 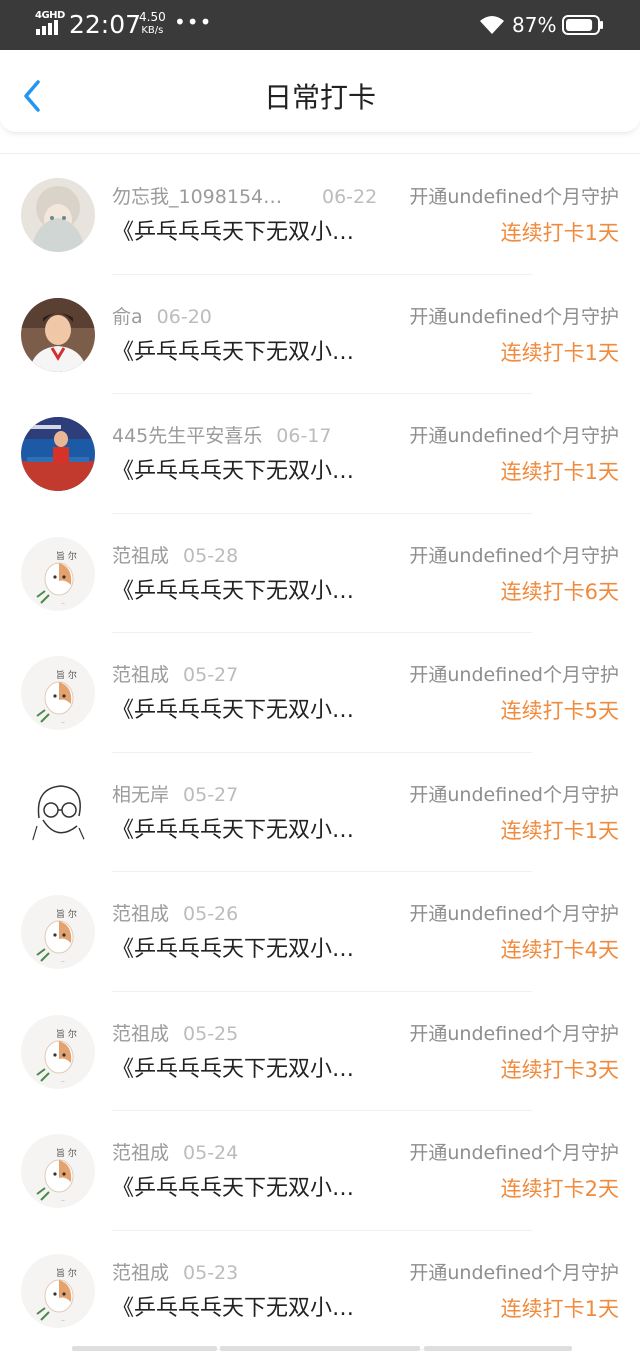 I want to click on user-name: 范祖成 05-25, so click(x=175, y=1034).